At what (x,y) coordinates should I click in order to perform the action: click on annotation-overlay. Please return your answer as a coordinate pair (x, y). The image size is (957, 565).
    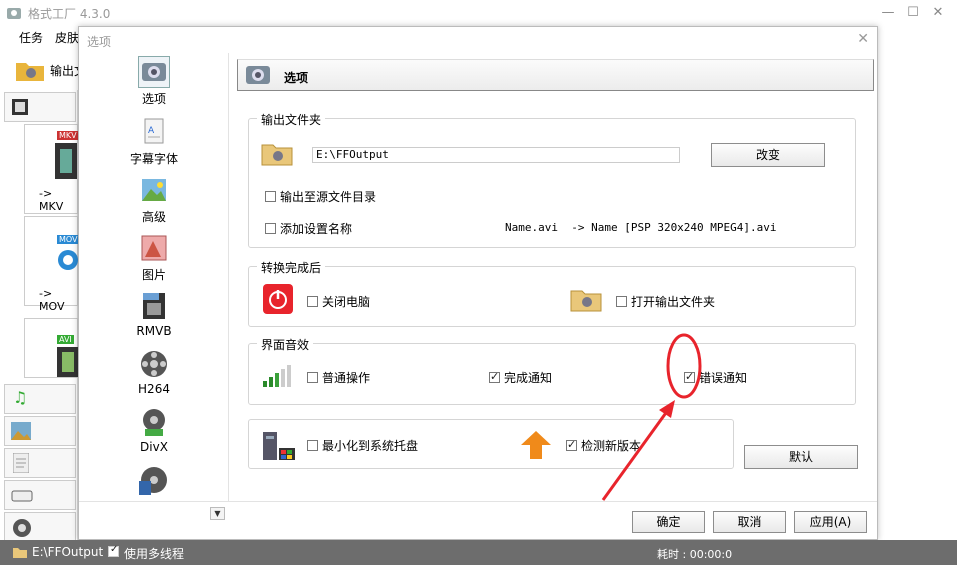
    Looking at the image, I should click on (651, 417).